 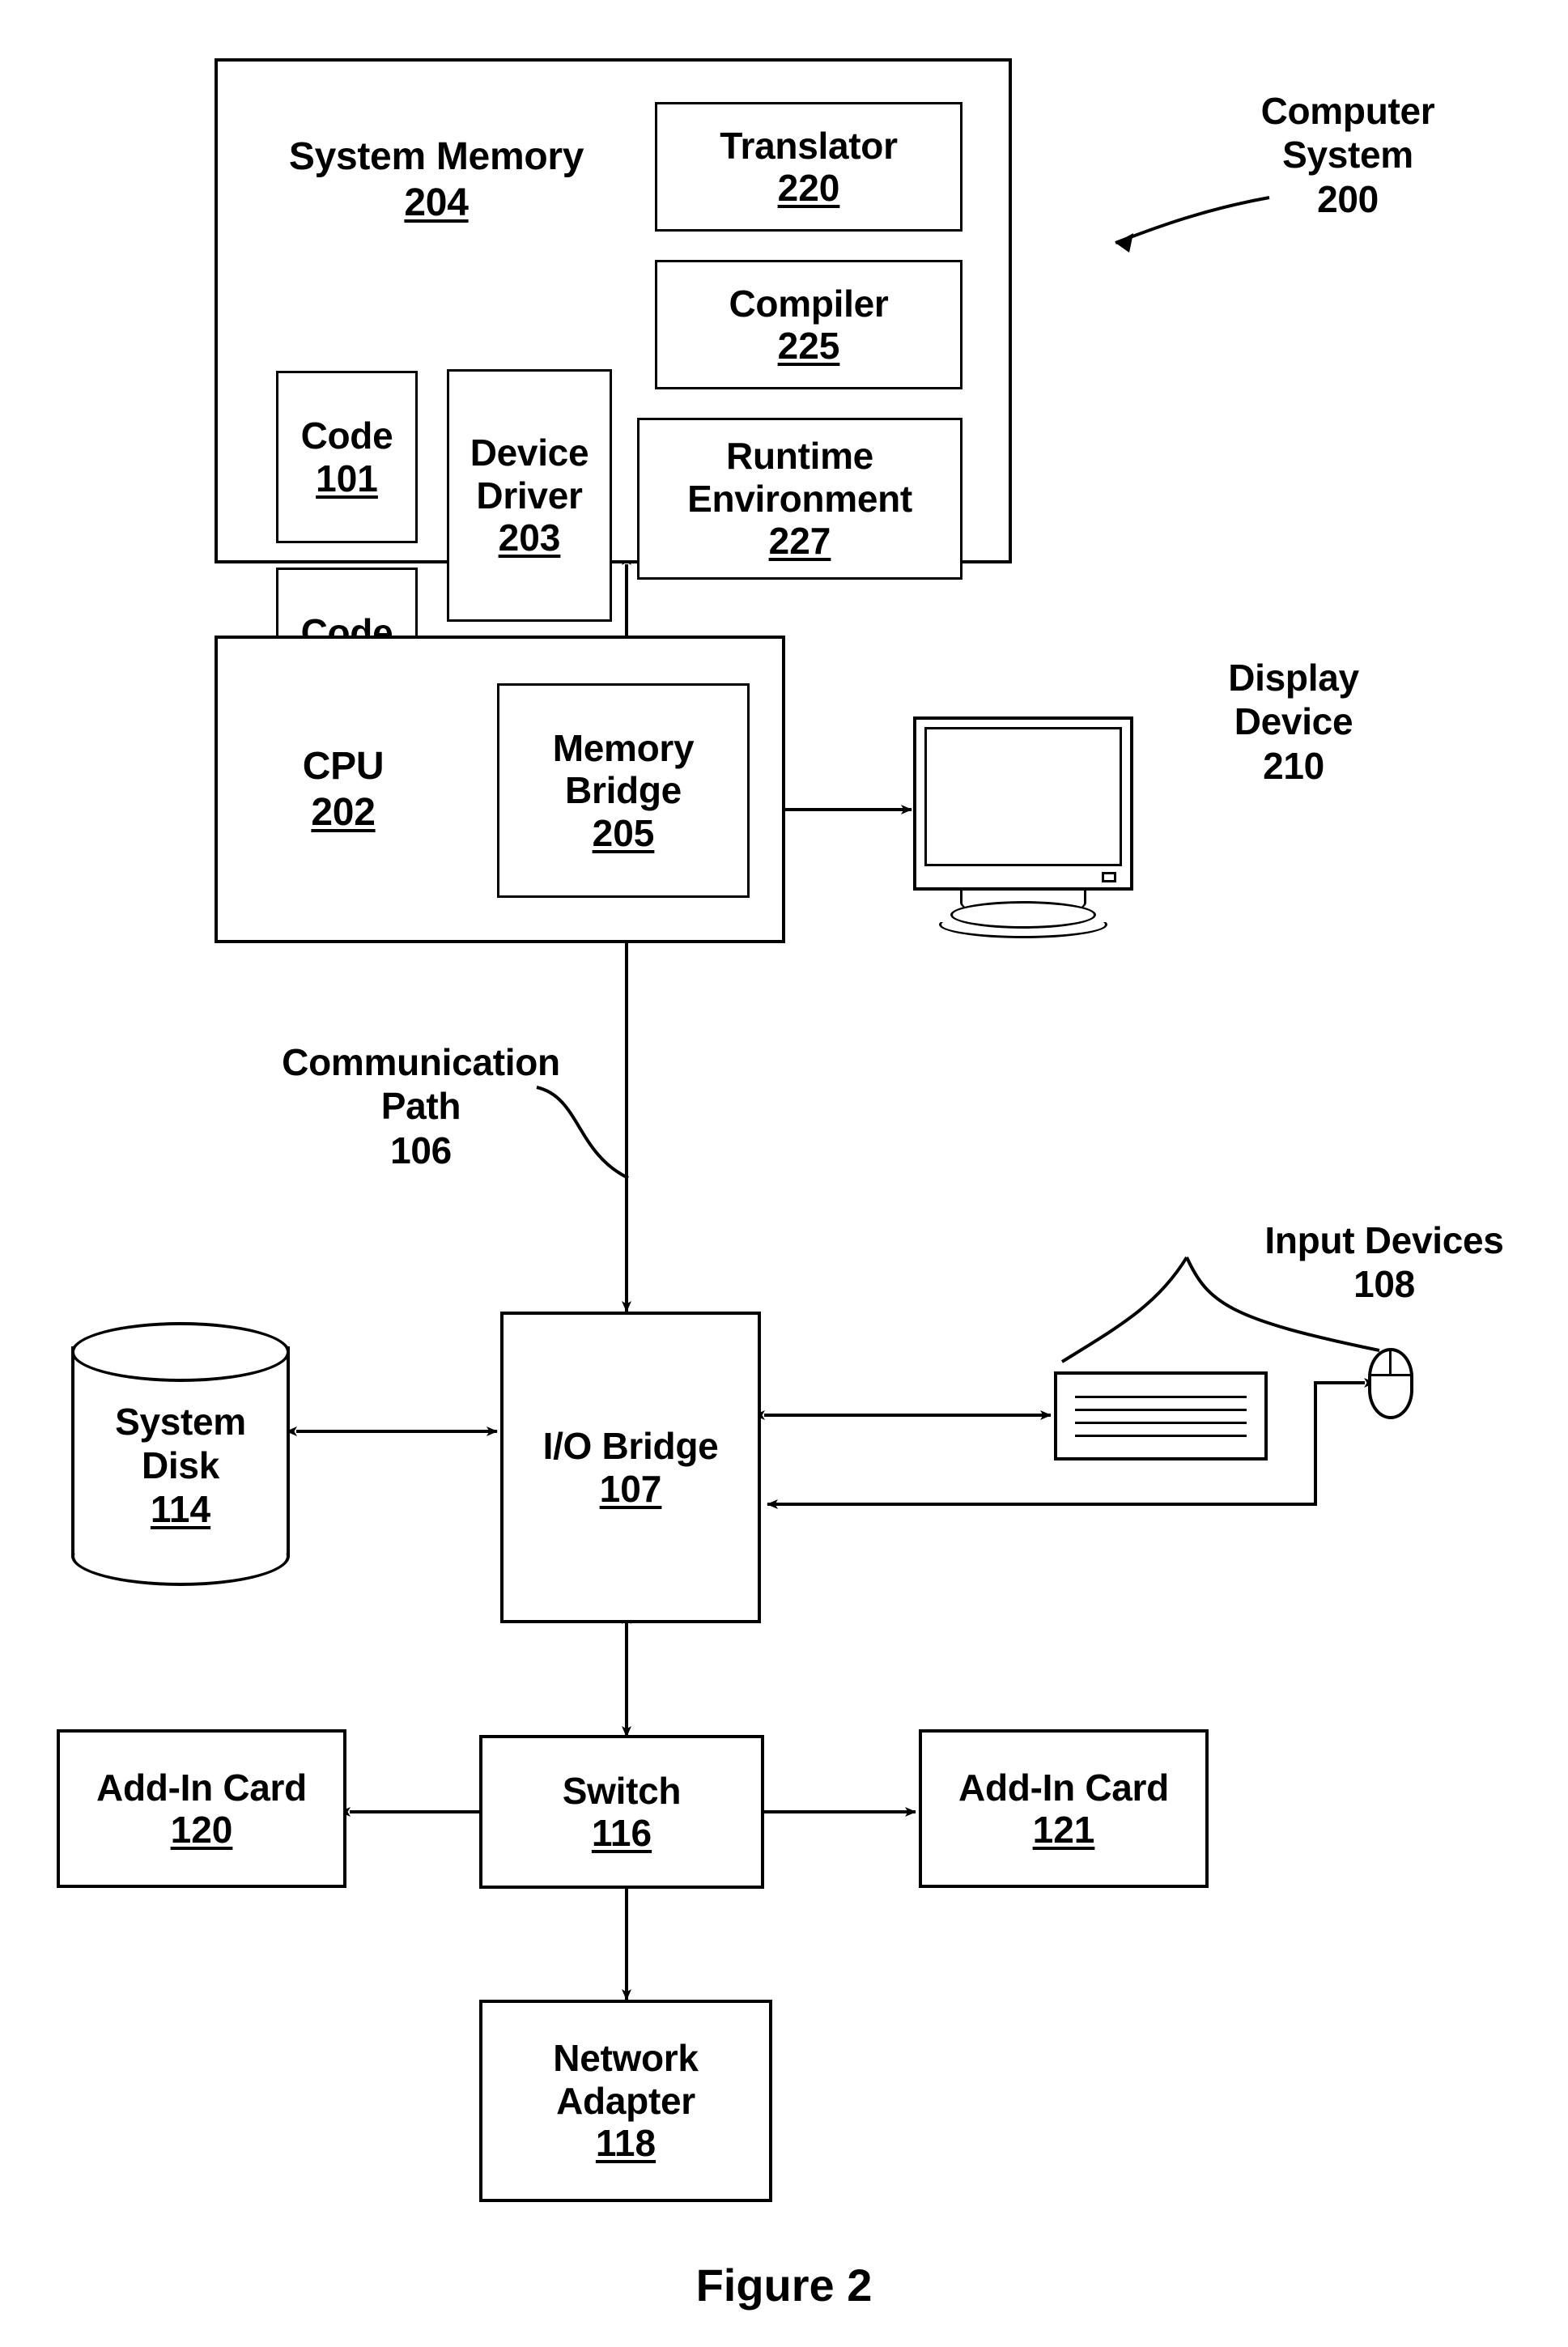 What do you see at coordinates (799, 457) in the screenshot?
I see `runtime-environment-label-line1: Runtime` at bounding box center [799, 457].